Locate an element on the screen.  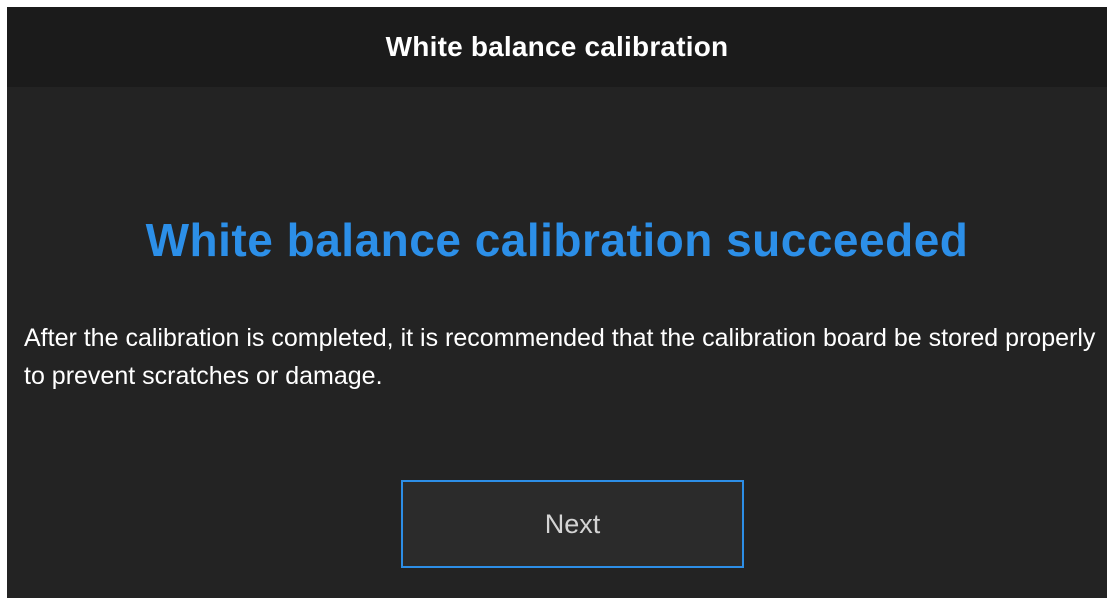
dialog-title-bar: White balance calibration is located at coordinates (557, 47).